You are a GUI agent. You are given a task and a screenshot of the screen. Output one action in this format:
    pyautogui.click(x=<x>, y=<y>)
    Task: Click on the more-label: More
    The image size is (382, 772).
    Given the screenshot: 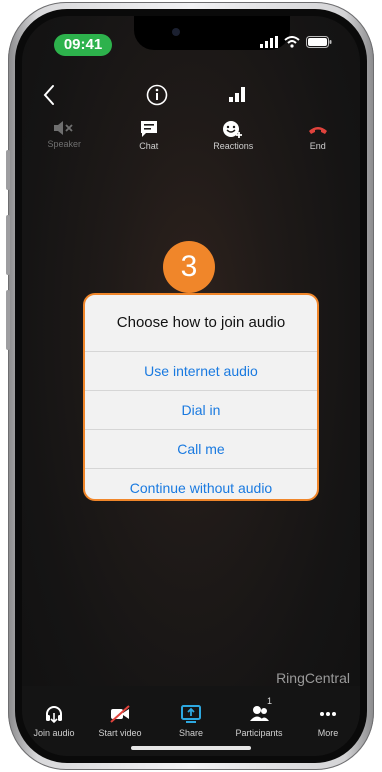 What is the action you would take?
    pyautogui.click(x=328, y=733)
    